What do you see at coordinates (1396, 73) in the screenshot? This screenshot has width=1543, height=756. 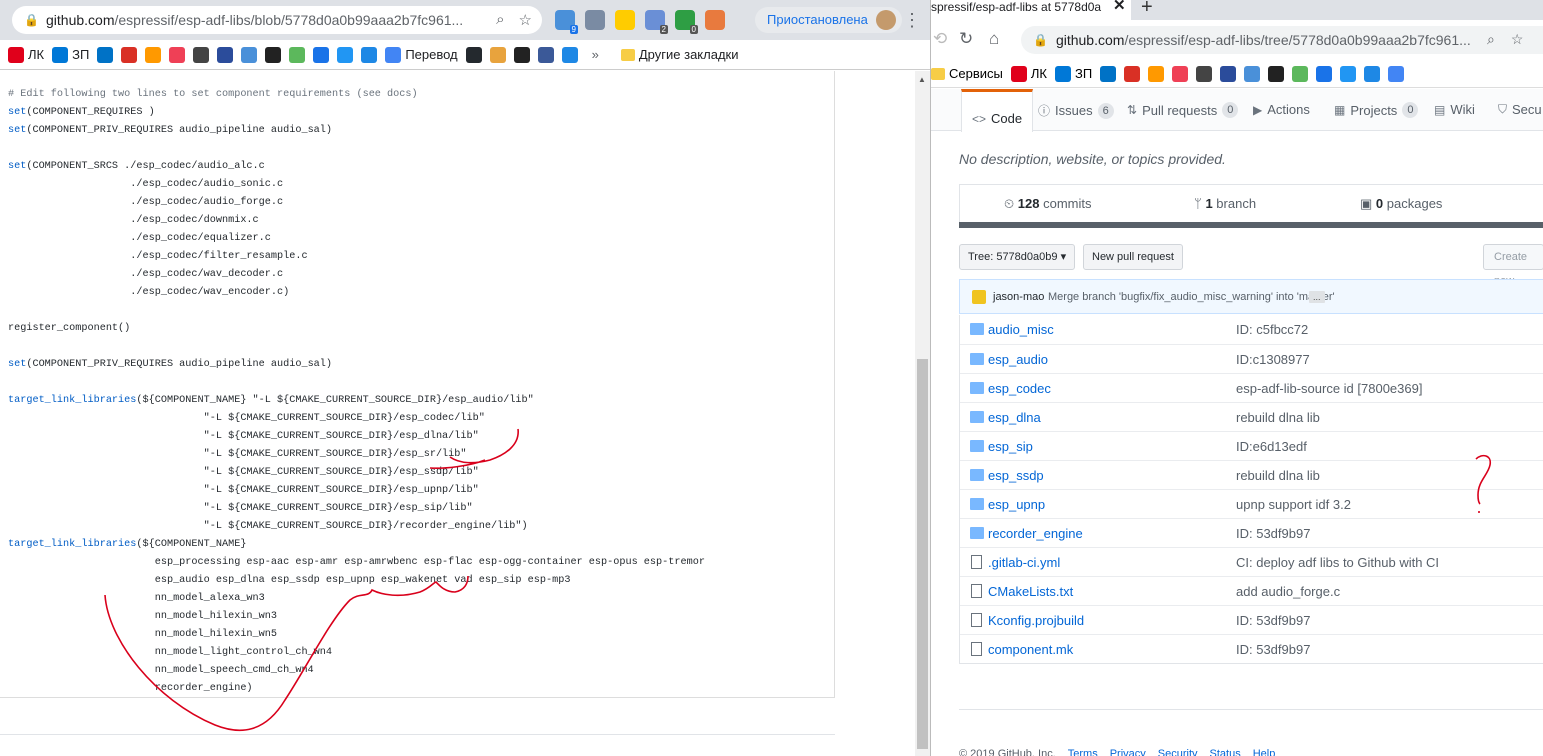 I see `bookmark-translate` at bounding box center [1396, 73].